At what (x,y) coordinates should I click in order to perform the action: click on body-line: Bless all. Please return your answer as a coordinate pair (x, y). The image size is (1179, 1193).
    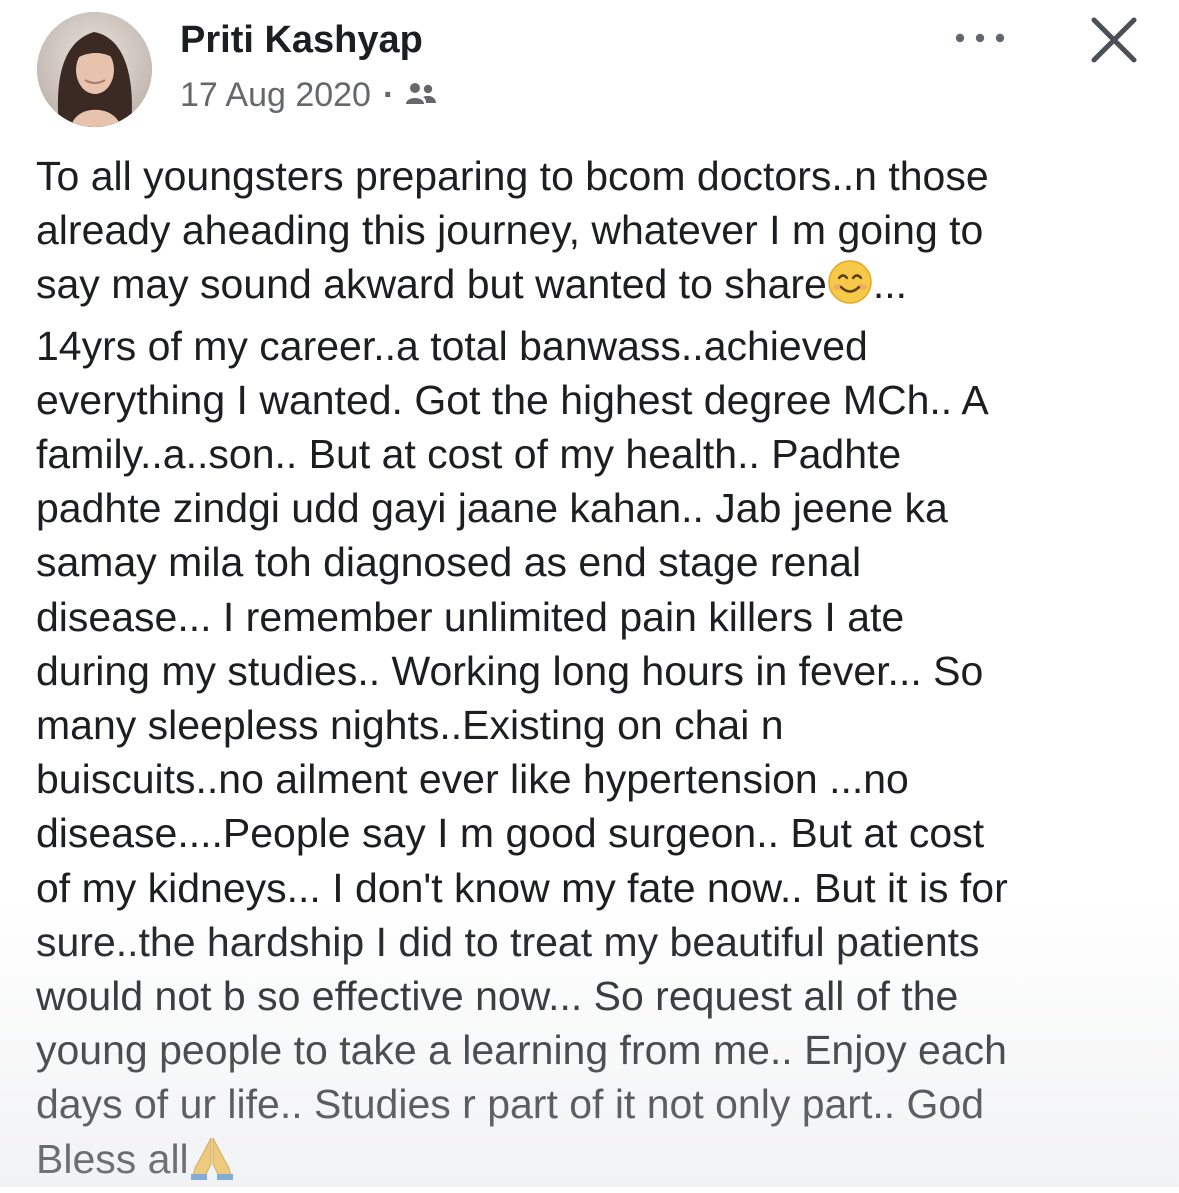
    Looking at the image, I should click on (596, 1162).